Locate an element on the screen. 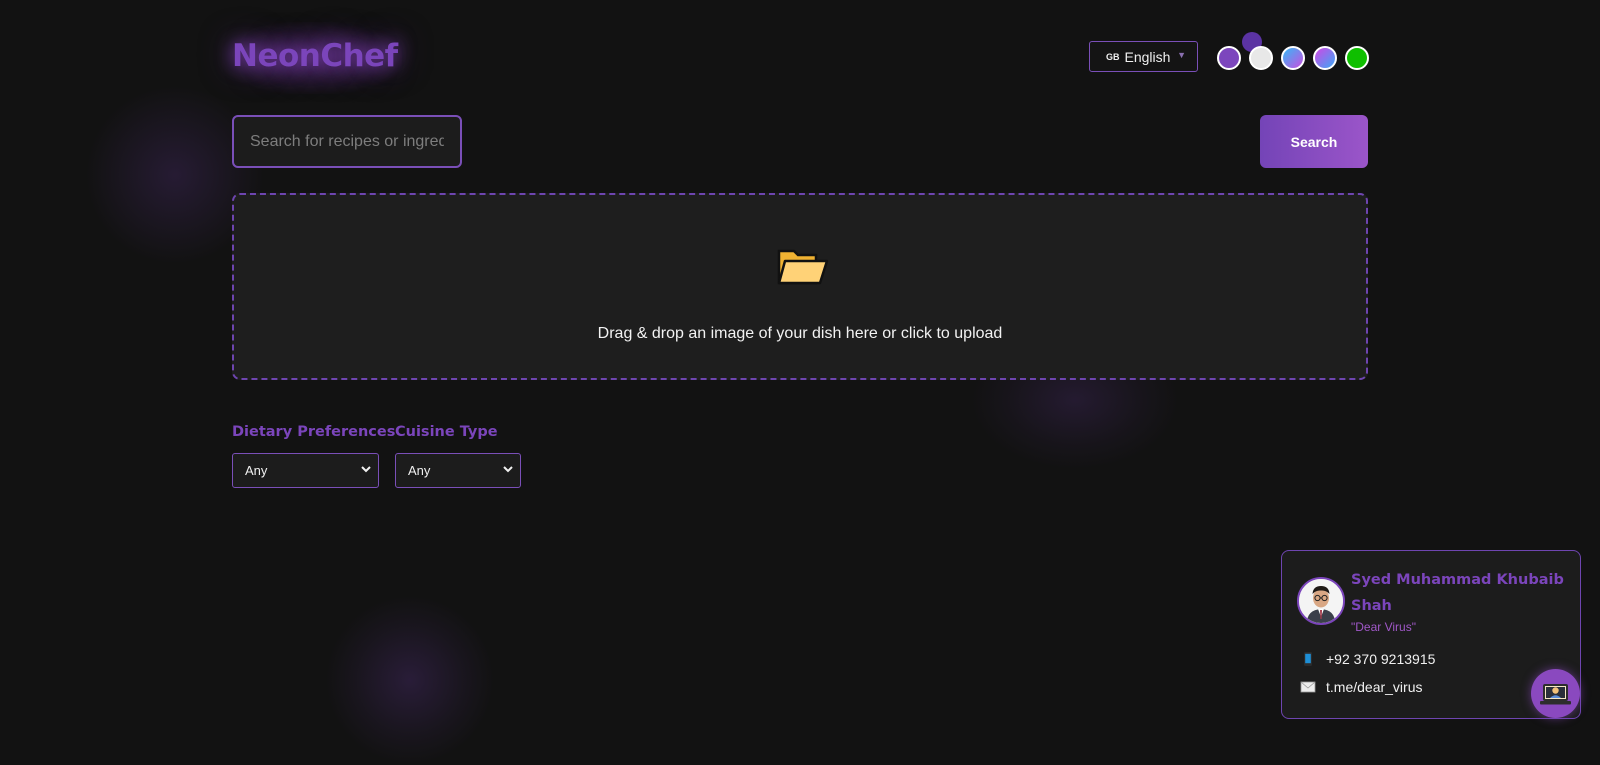  theme-swatch-pink-blue is located at coordinates (1325, 58).